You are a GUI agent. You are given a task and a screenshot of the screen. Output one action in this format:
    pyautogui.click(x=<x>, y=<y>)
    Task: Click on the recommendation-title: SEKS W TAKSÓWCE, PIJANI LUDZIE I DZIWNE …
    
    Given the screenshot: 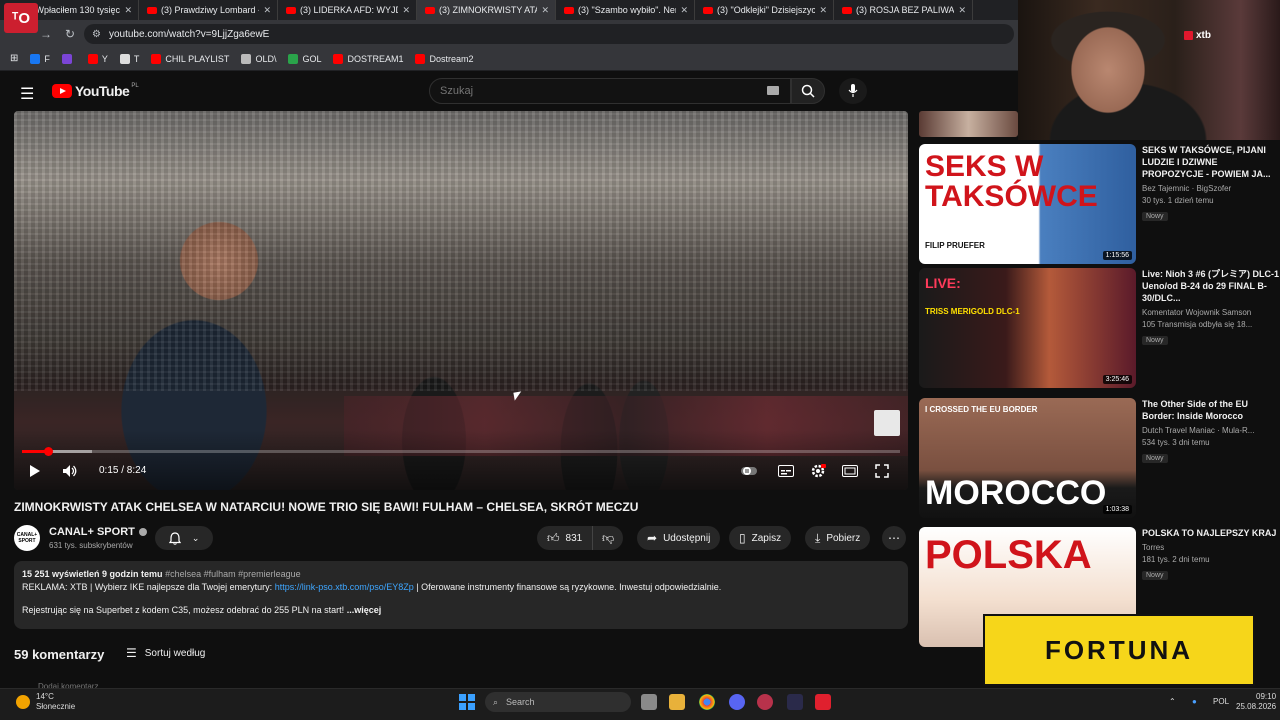 What is the action you would take?
    pyautogui.click(x=1211, y=162)
    